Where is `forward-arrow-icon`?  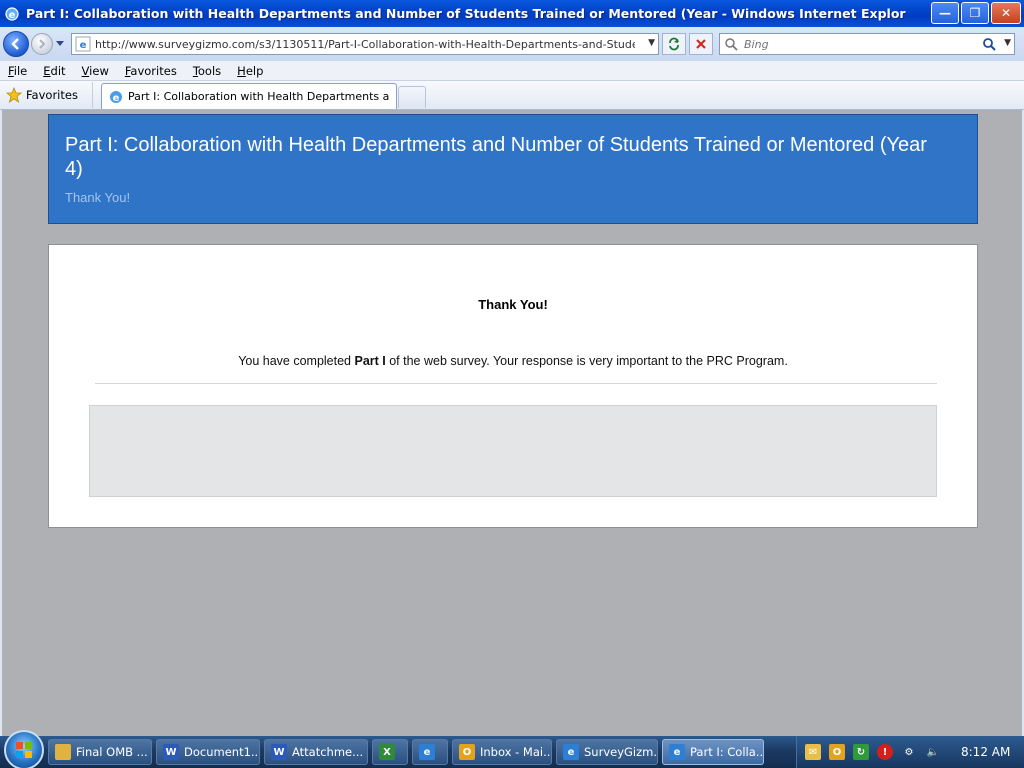
forward-arrow-icon is located at coordinates (42, 44).